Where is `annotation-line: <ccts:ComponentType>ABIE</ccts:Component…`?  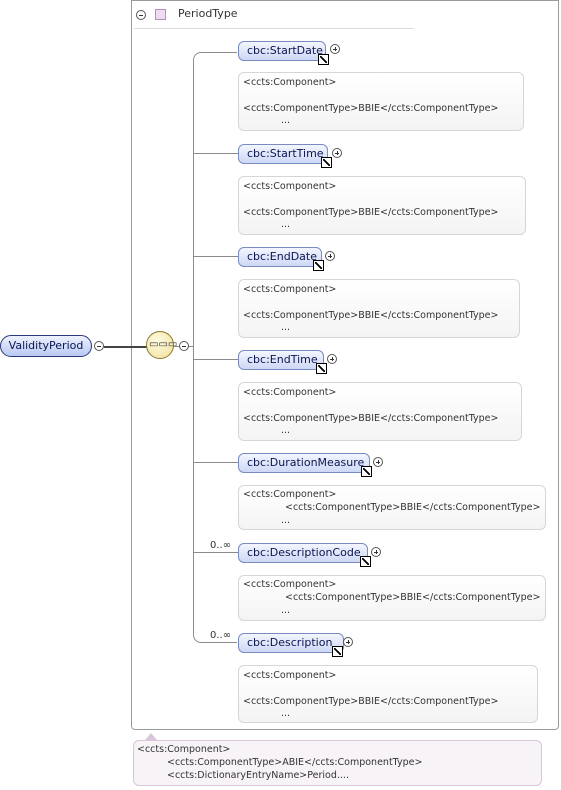 annotation-line: <ccts:ComponentType>ABIE</ccts:Component… is located at coordinates (295, 762).